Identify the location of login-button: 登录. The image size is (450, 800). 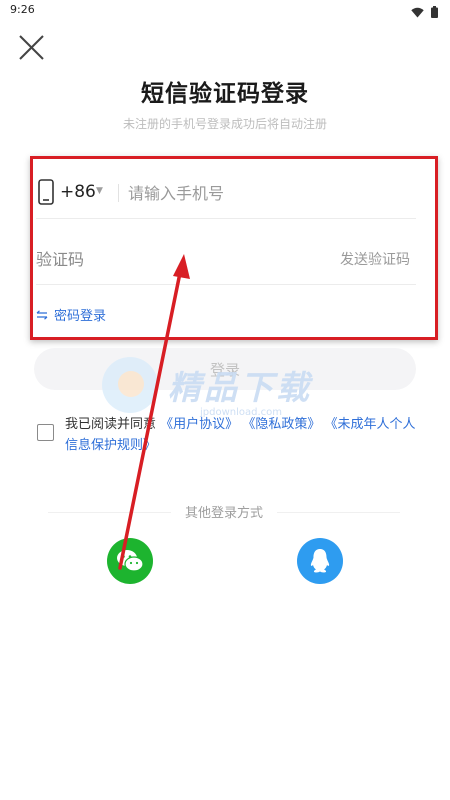
(225, 369).